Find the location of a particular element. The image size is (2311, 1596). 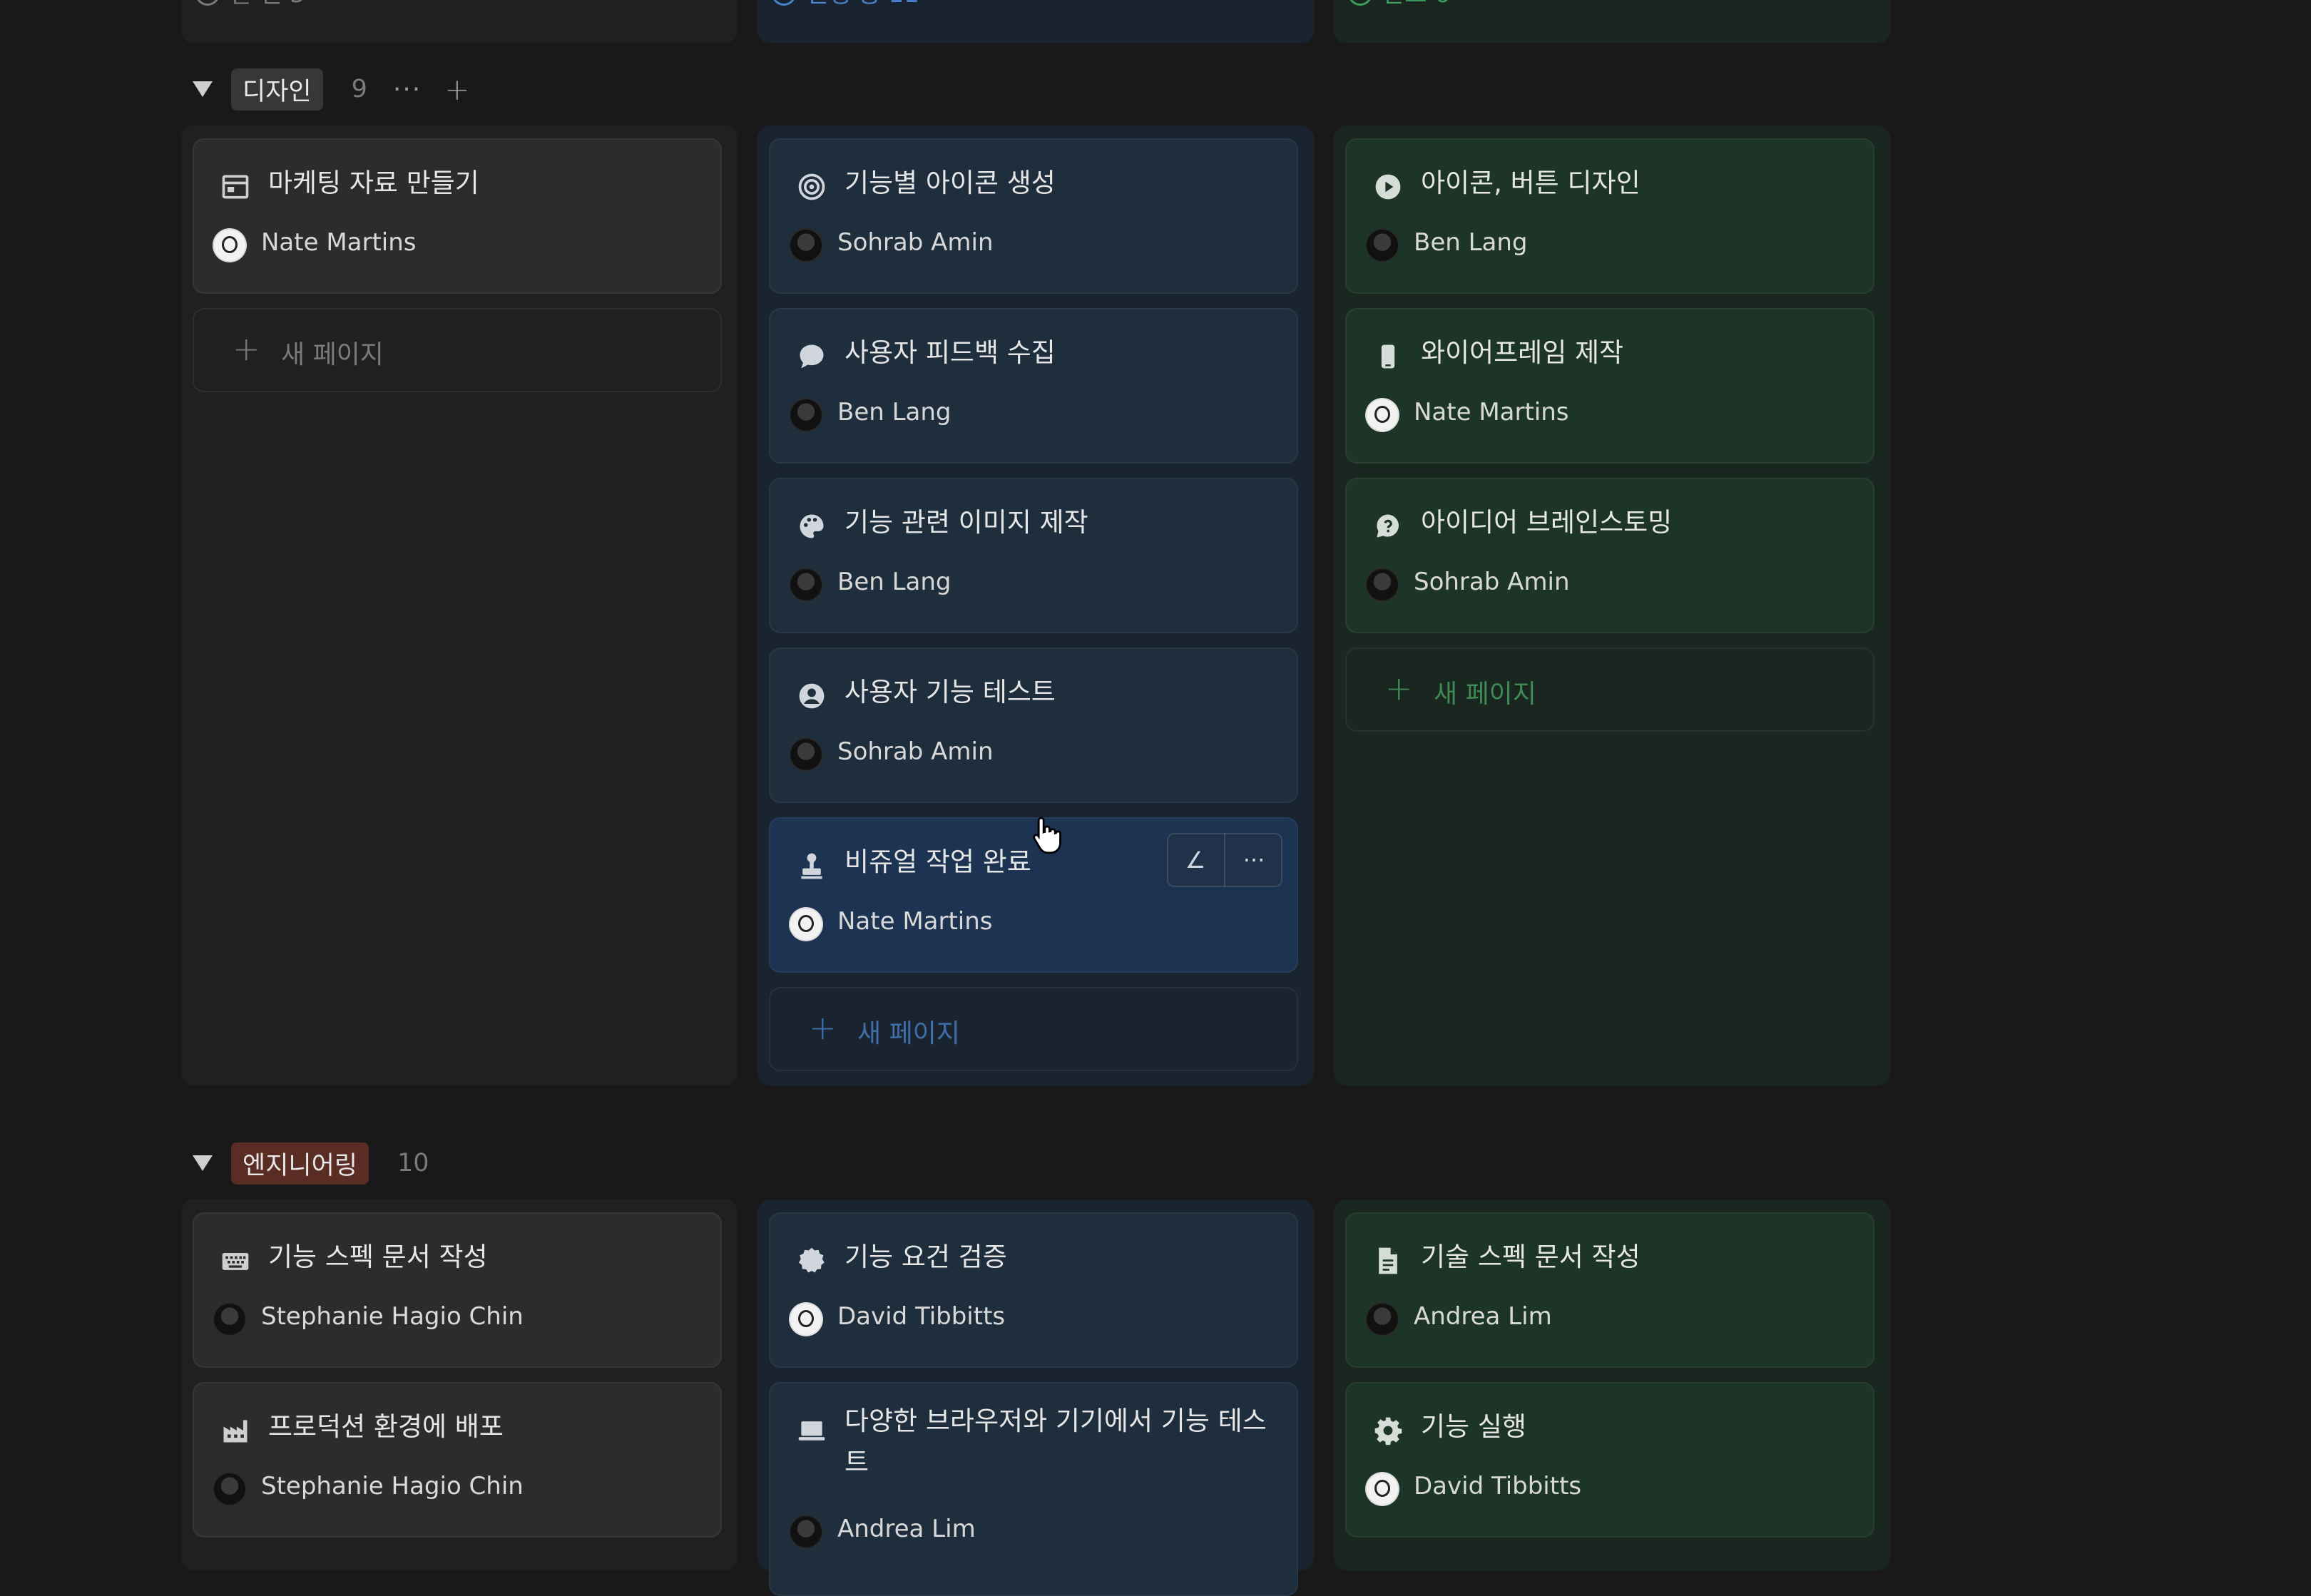

done-check-icon is located at coordinates (1360, 3).